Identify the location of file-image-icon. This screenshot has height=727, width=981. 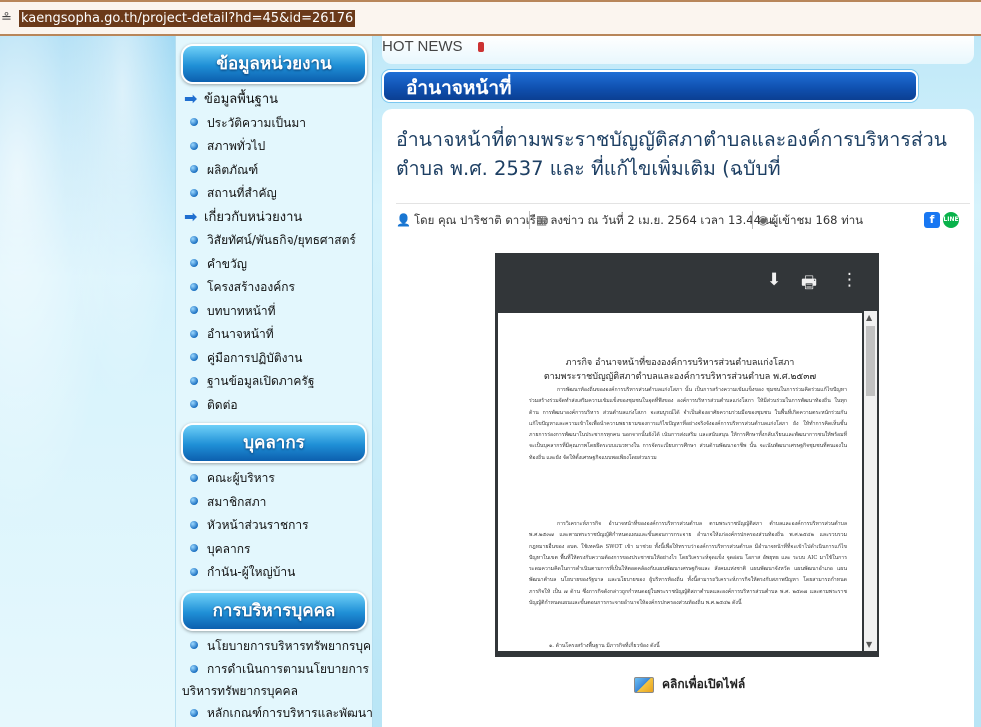
(644, 684).